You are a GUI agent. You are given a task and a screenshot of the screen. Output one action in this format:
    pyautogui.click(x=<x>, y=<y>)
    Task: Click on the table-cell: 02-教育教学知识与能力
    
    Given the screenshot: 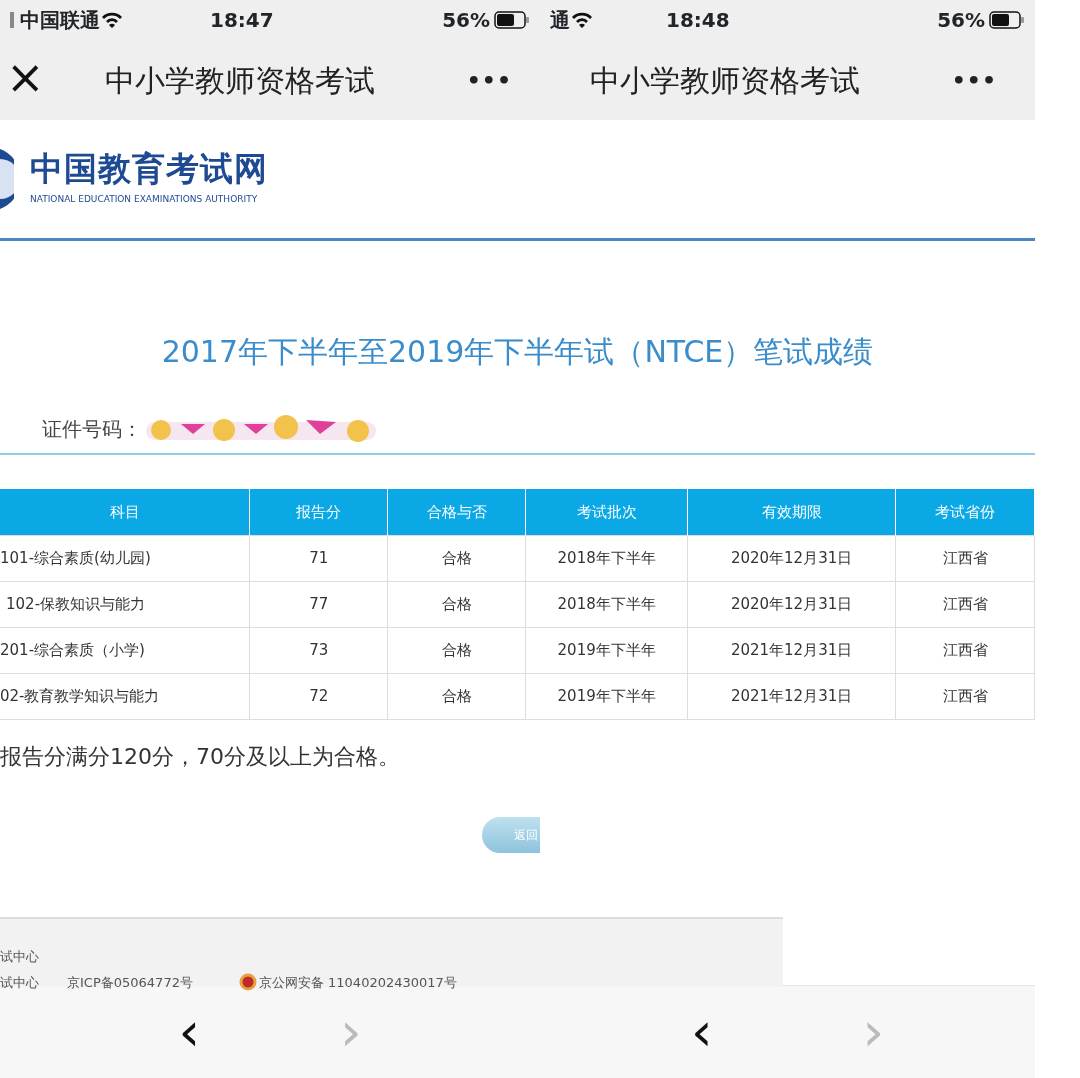 What is the action you would take?
    pyautogui.click(x=80, y=695)
    